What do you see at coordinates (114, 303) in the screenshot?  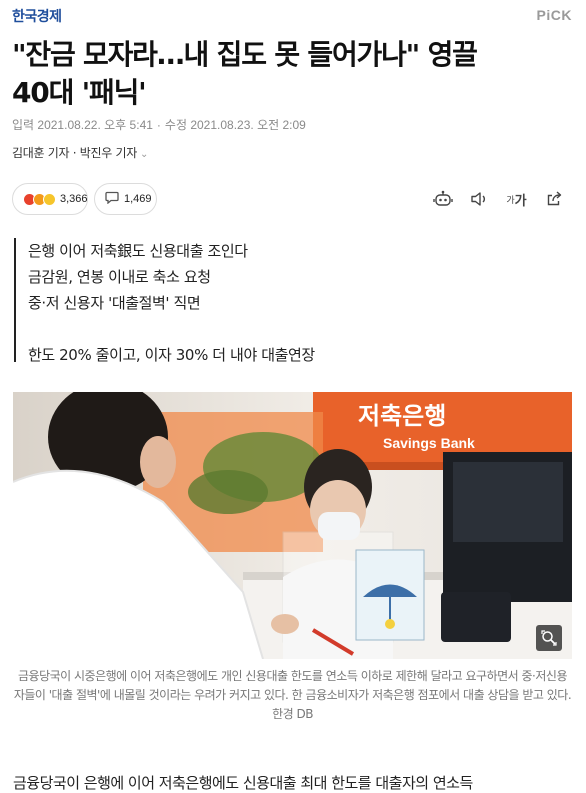 I see `summary-line: 중·저 신용자 '대출절벽' 직면` at bounding box center [114, 303].